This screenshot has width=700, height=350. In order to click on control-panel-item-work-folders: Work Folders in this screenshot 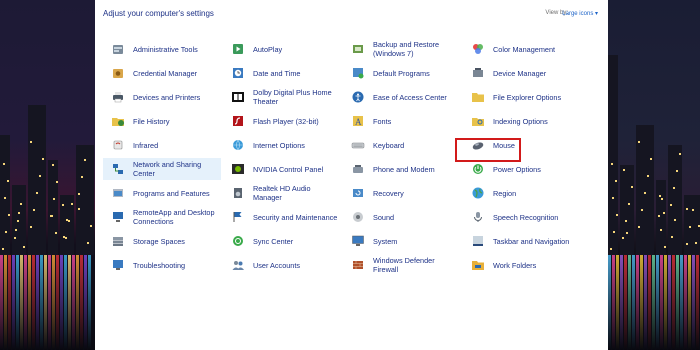, I will do `click(522, 265)`.